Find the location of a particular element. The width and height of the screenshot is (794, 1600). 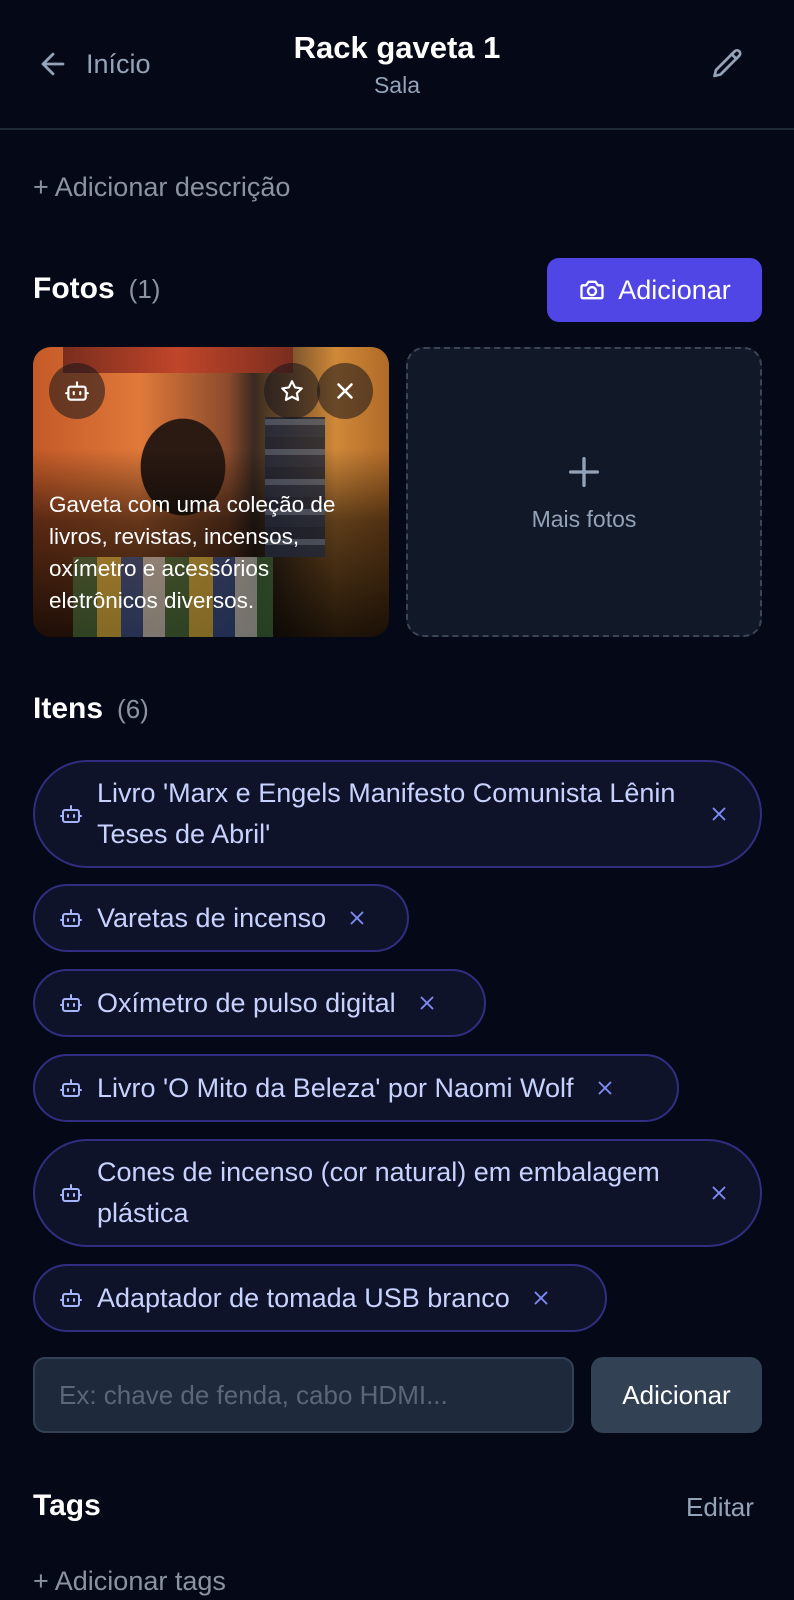

item-label: Livro 'O Mito da Beleza' por Naomi Wolf is located at coordinates (335, 1087).